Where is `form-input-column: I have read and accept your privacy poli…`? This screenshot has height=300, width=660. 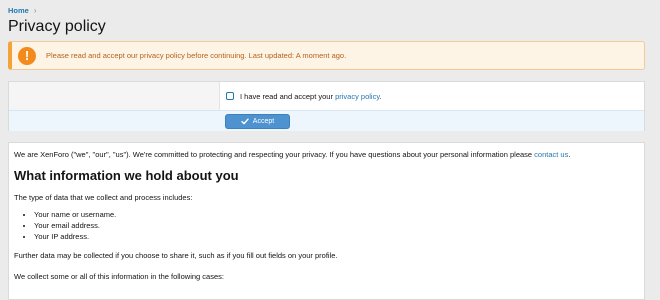
form-input-column: I have read and accept your privacy poli… is located at coordinates (432, 96).